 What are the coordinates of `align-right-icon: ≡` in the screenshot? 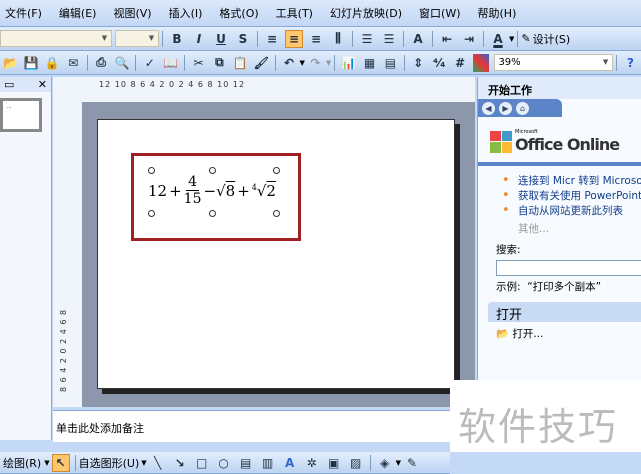 It's located at (316, 39).